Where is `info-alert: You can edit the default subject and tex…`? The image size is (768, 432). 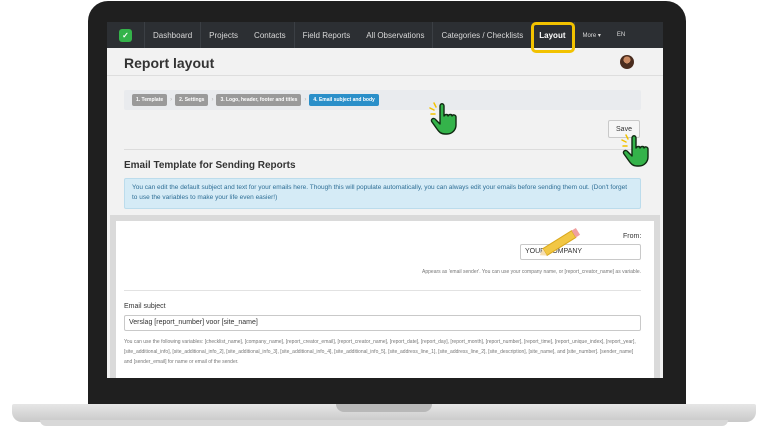 info-alert: You can edit the default subject and tex… is located at coordinates (382, 193).